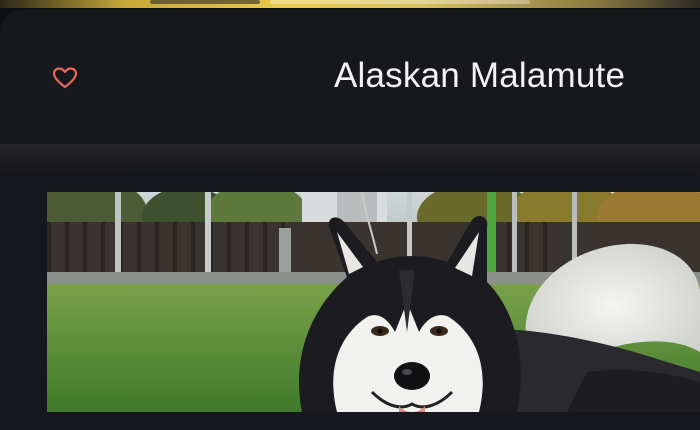 The height and width of the screenshot is (430, 700). Describe the element at coordinates (65, 78) in the screenshot. I see `heart-outline-icon` at that location.